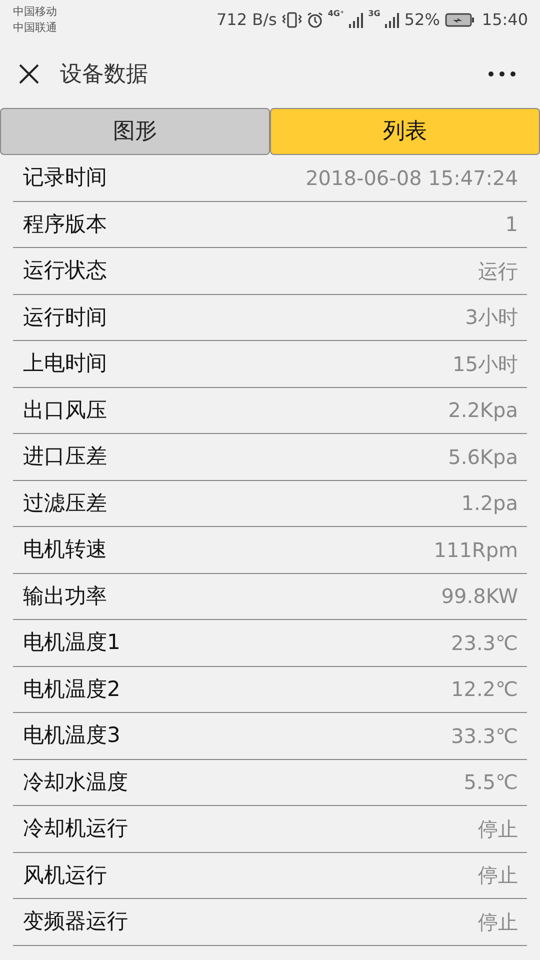 This screenshot has height=960, width=540. I want to click on field-value: 运行, so click(498, 271).